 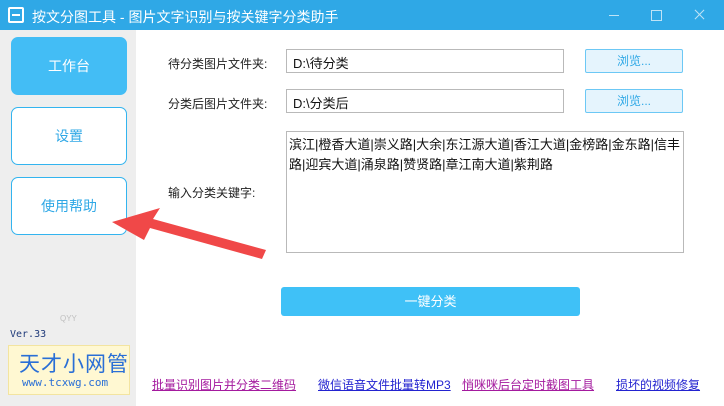 I want to click on dest-folder-label: 分类后图片文件夹:, so click(x=218, y=104).